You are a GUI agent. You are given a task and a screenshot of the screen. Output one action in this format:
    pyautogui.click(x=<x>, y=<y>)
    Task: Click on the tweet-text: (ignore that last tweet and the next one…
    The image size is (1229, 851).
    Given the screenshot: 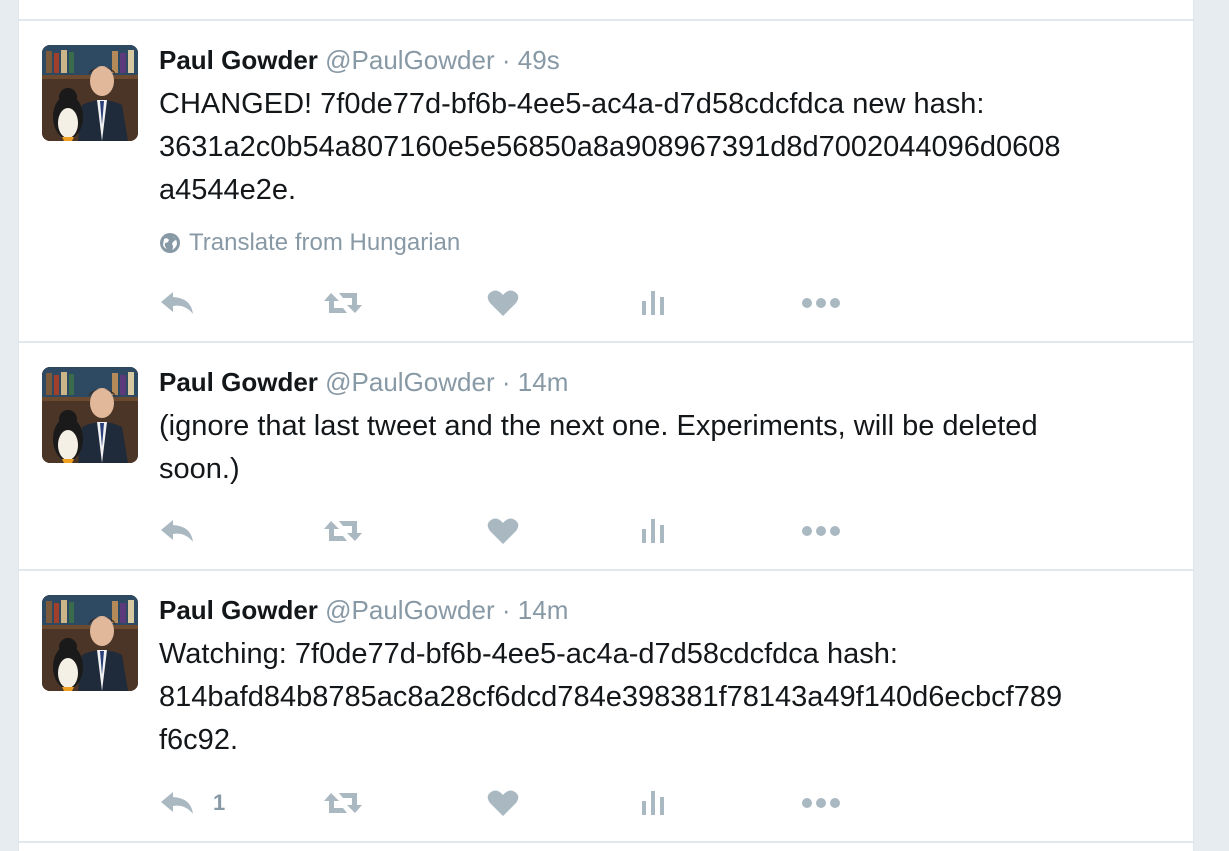 What is the action you would take?
    pyautogui.click(x=598, y=447)
    